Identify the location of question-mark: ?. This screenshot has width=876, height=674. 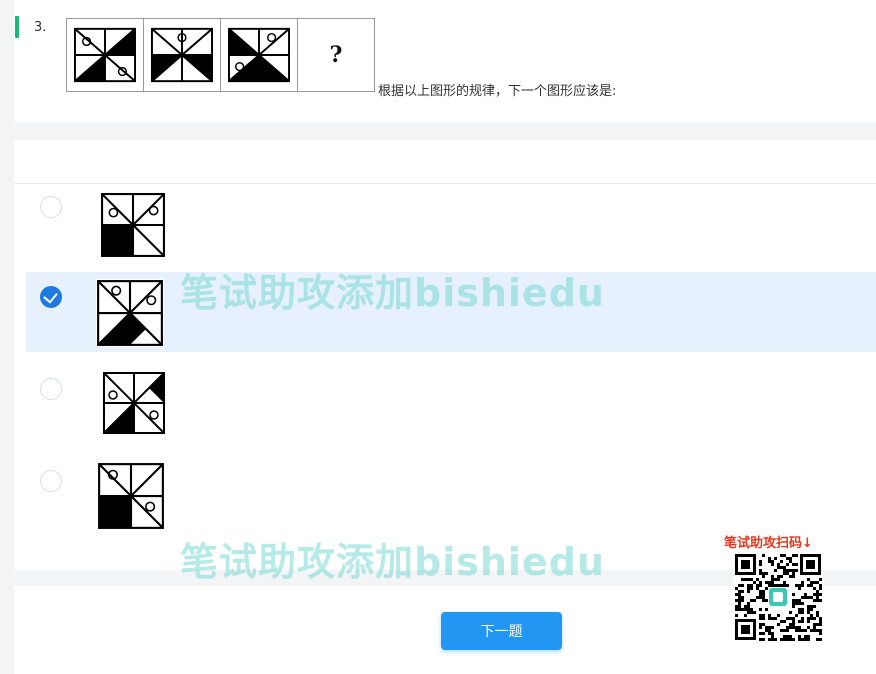
(336, 55).